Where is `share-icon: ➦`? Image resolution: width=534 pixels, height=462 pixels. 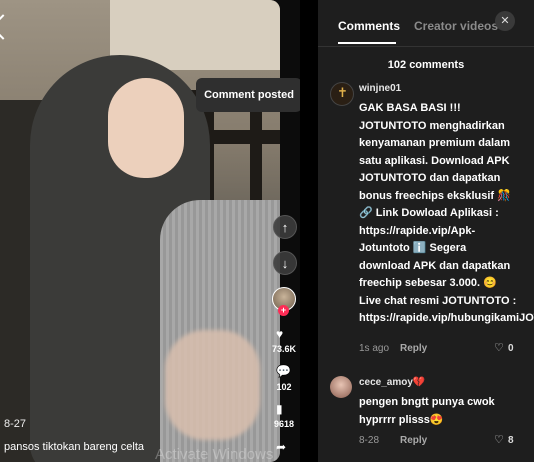 share-icon: ➦ is located at coordinates (281, 447).